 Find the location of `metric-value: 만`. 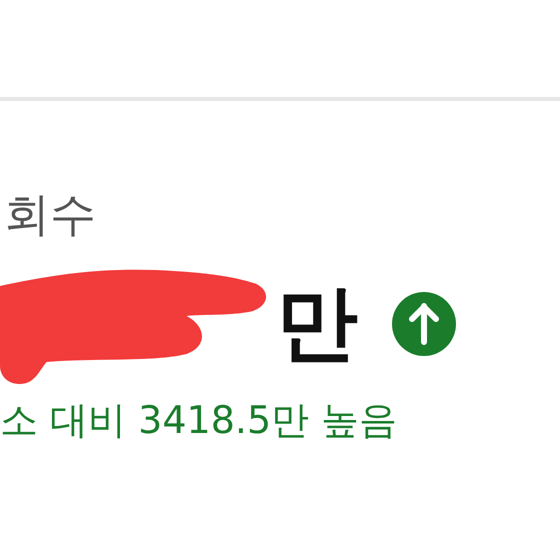

metric-value: 만 is located at coordinates (317, 324).